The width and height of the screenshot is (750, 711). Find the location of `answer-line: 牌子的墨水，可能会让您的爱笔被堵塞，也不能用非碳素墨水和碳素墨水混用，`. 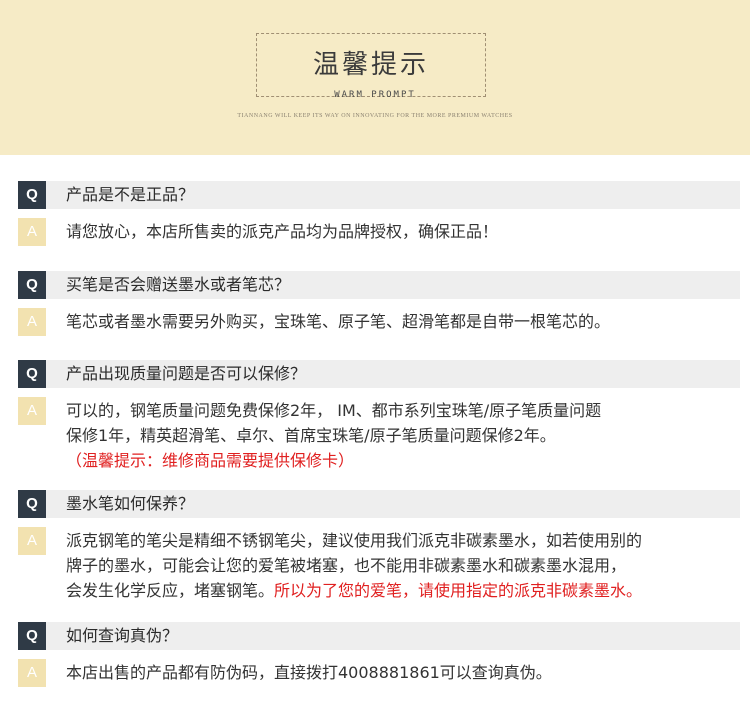

answer-line: 牌子的墨水，可能会让您的爱笔被堵塞，也不能用非碳素墨水和碳素墨水混用， is located at coordinates (346, 565).